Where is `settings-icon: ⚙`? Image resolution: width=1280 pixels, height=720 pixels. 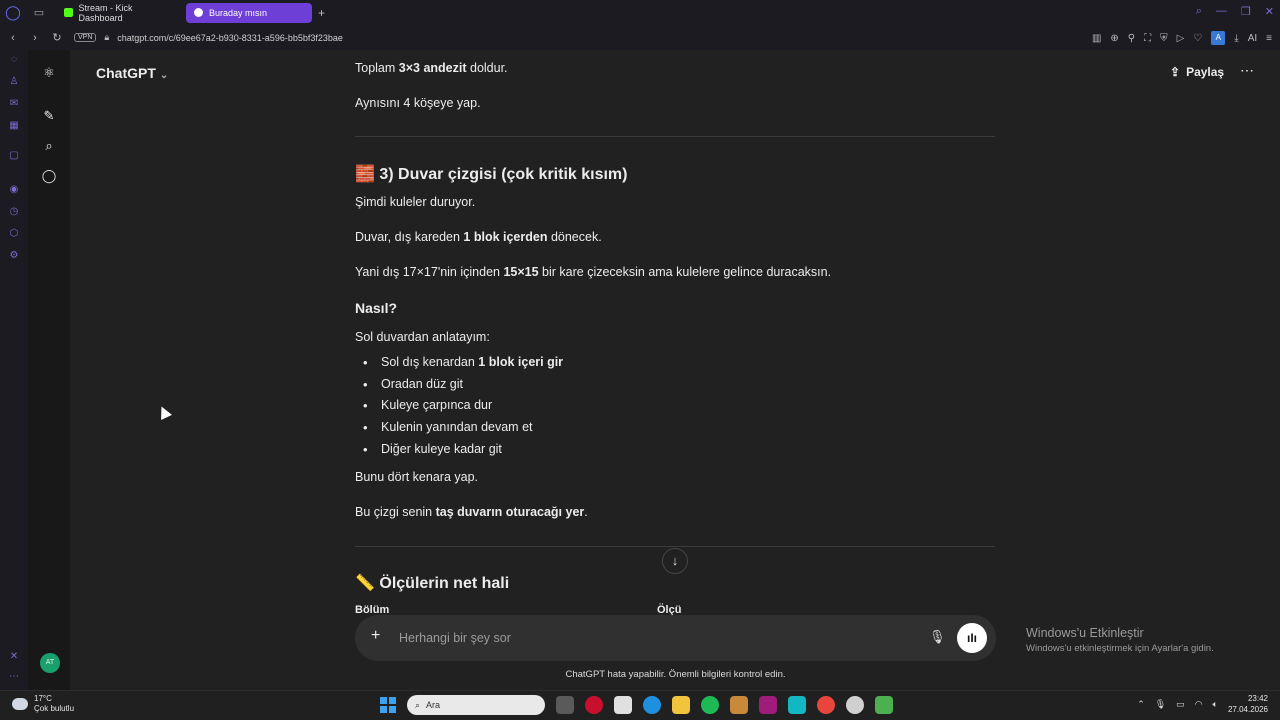 settings-icon: ⚙ is located at coordinates (14, 256).